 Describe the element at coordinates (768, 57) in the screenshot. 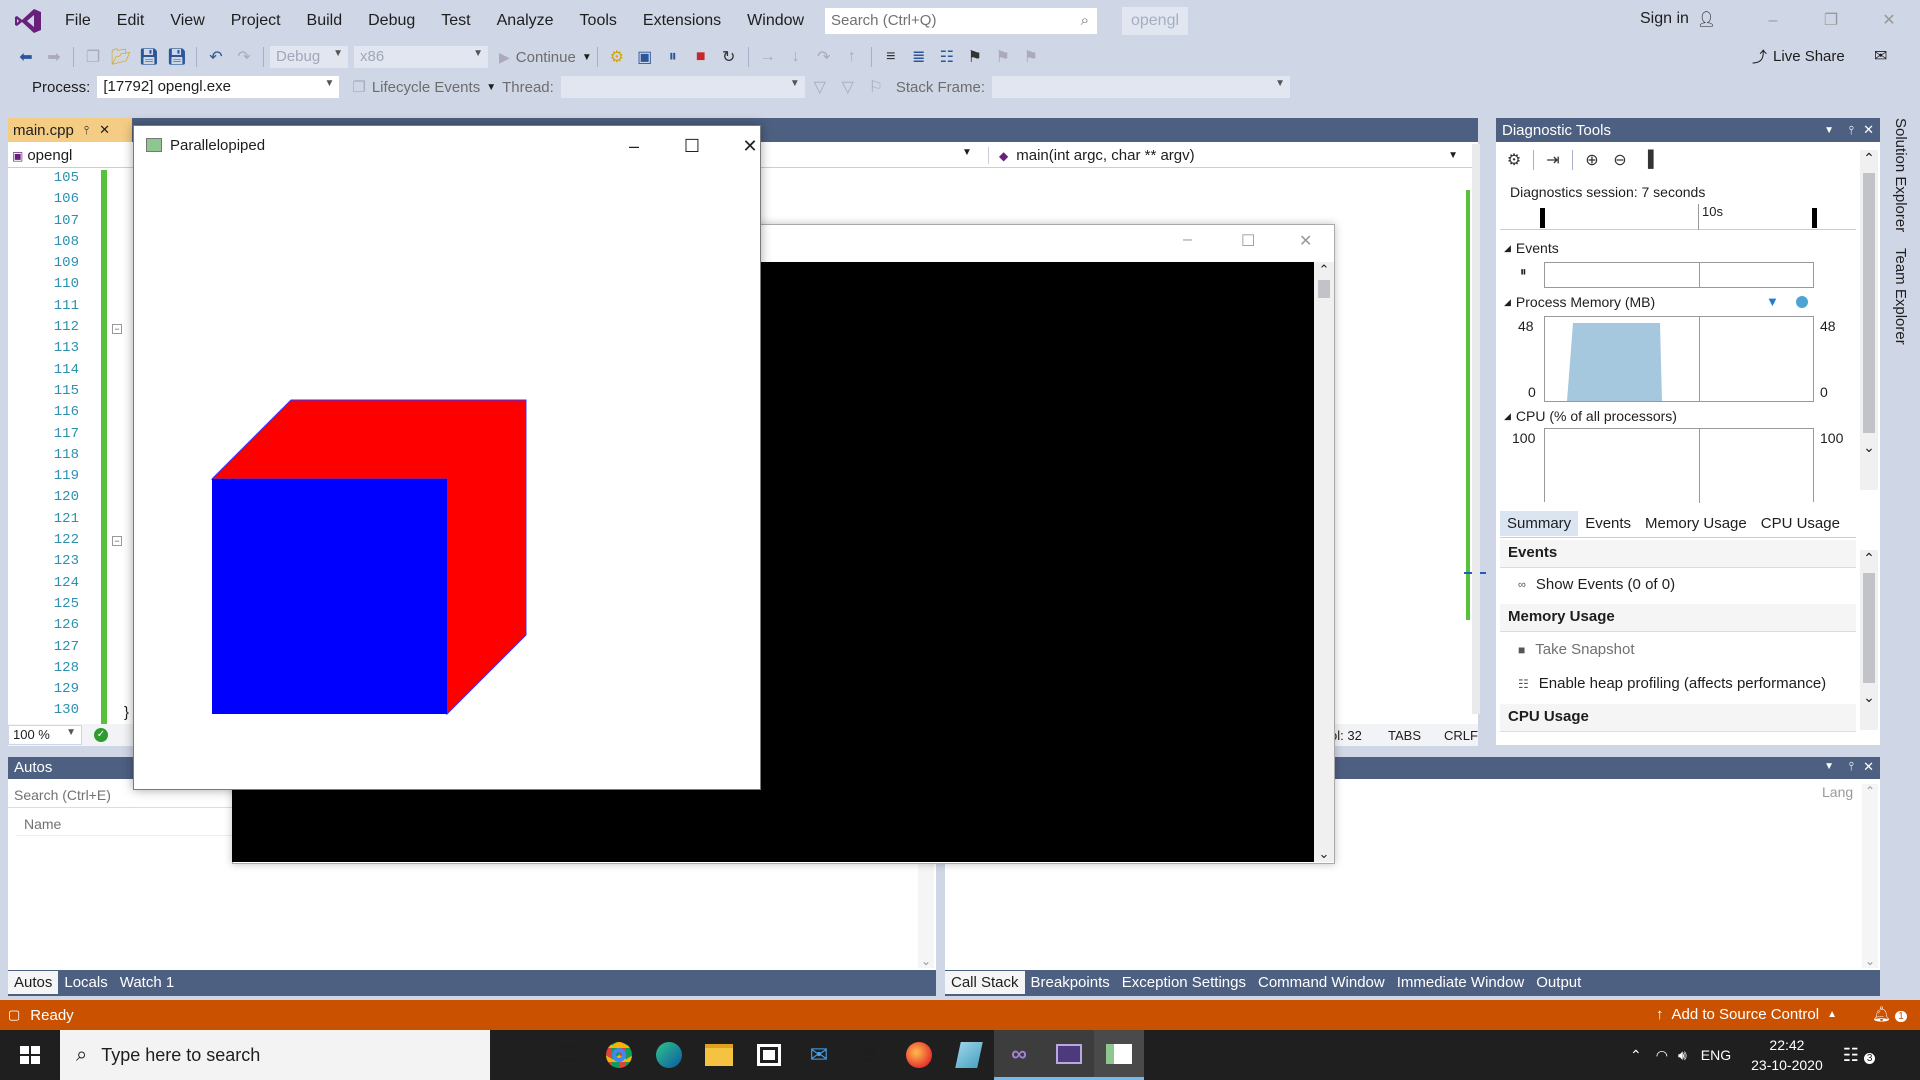

I see `show-next-statement-icon: →` at that location.